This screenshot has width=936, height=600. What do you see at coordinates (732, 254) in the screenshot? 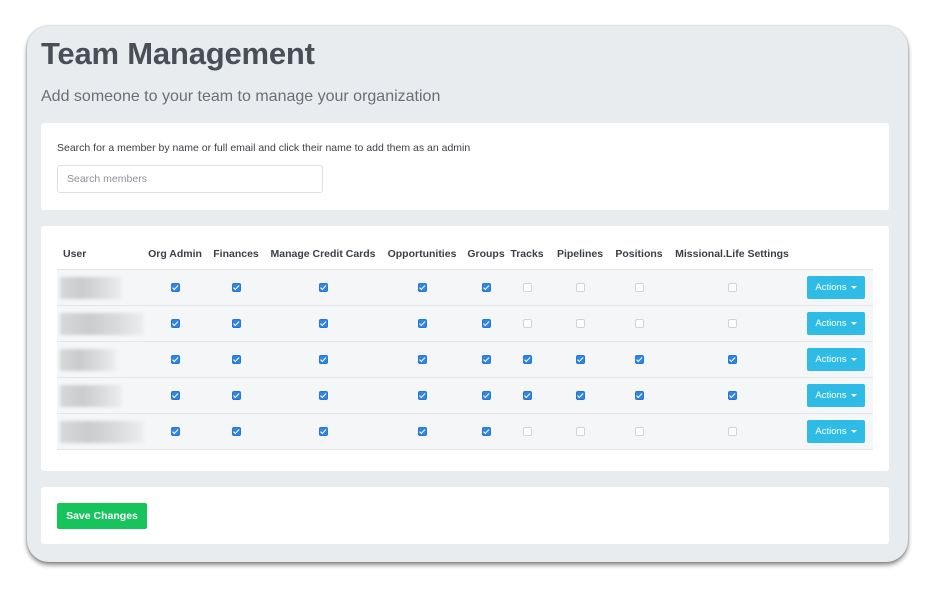
I see `column-header-missional-life-settings: Missional.Life Settings` at bounding box center [732, 254].